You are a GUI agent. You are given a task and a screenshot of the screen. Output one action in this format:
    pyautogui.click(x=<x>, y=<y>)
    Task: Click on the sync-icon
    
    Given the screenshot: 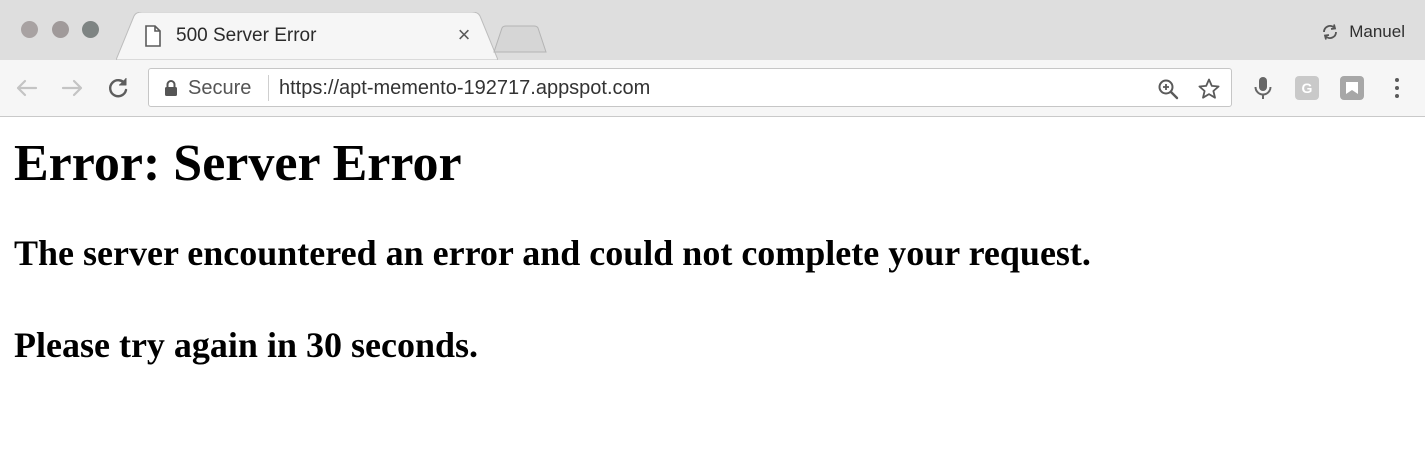 What is the action you would take?
    pyautogui.click(x=1330, y=32)
    